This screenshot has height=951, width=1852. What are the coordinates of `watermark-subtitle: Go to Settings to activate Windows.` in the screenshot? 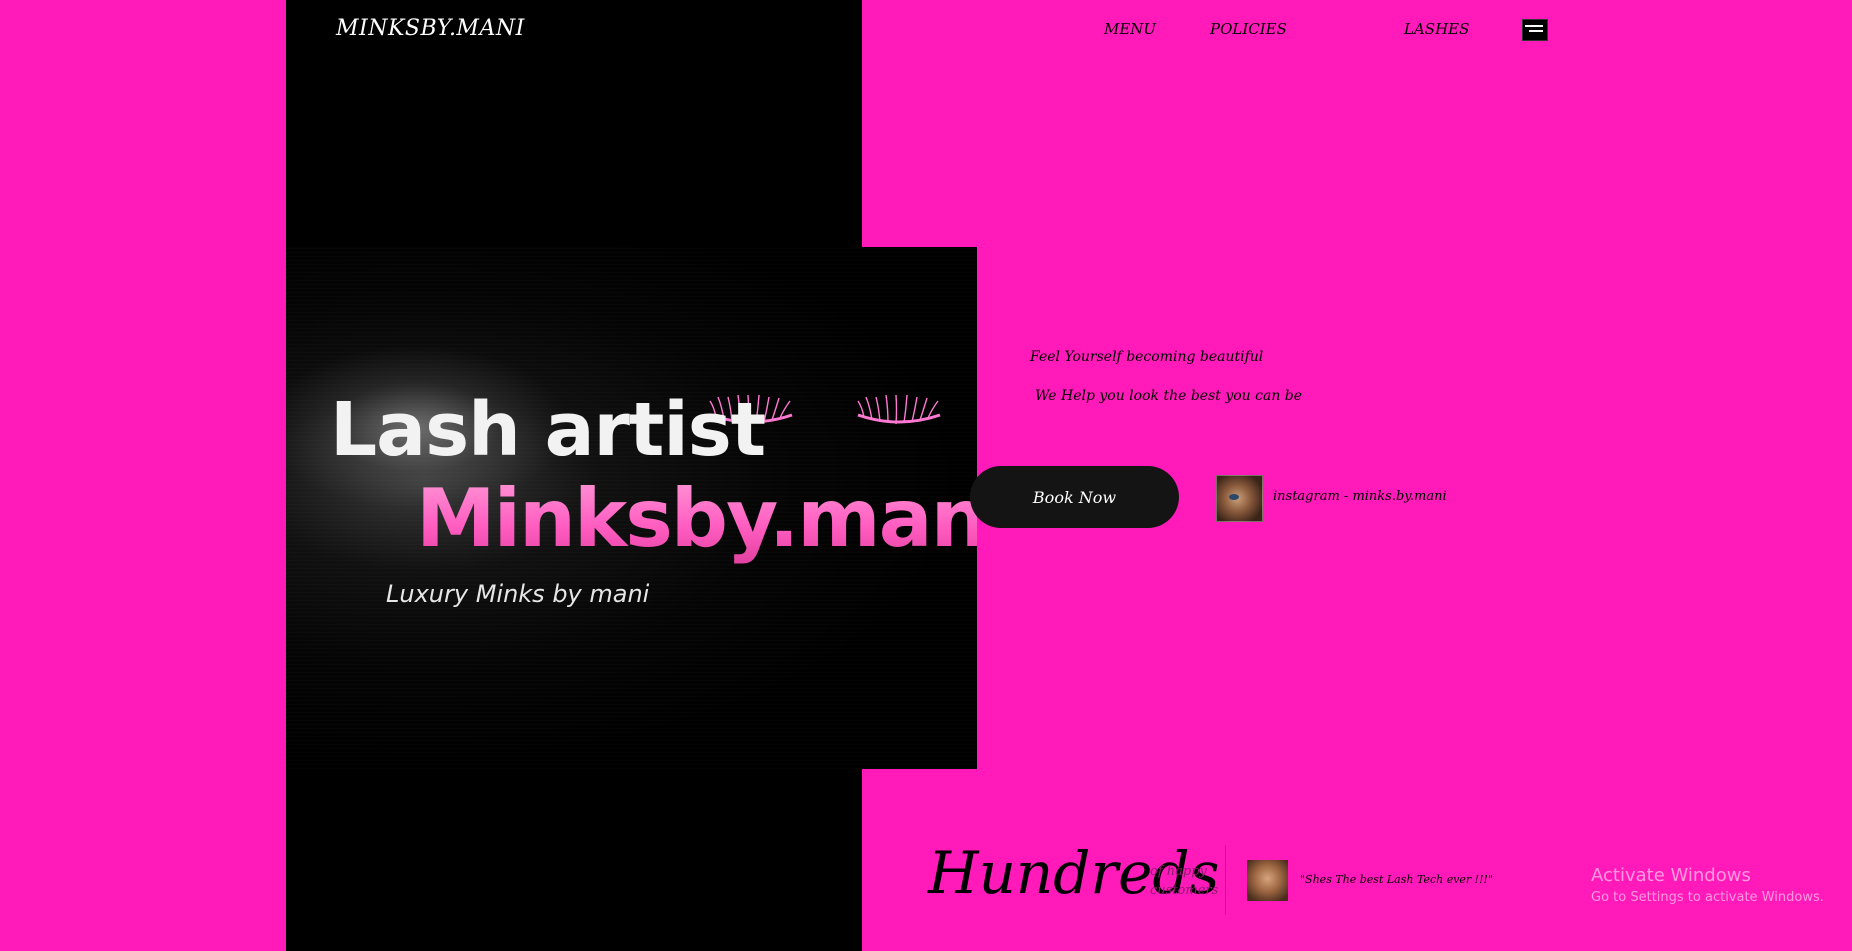 It's located at (1707, 897).